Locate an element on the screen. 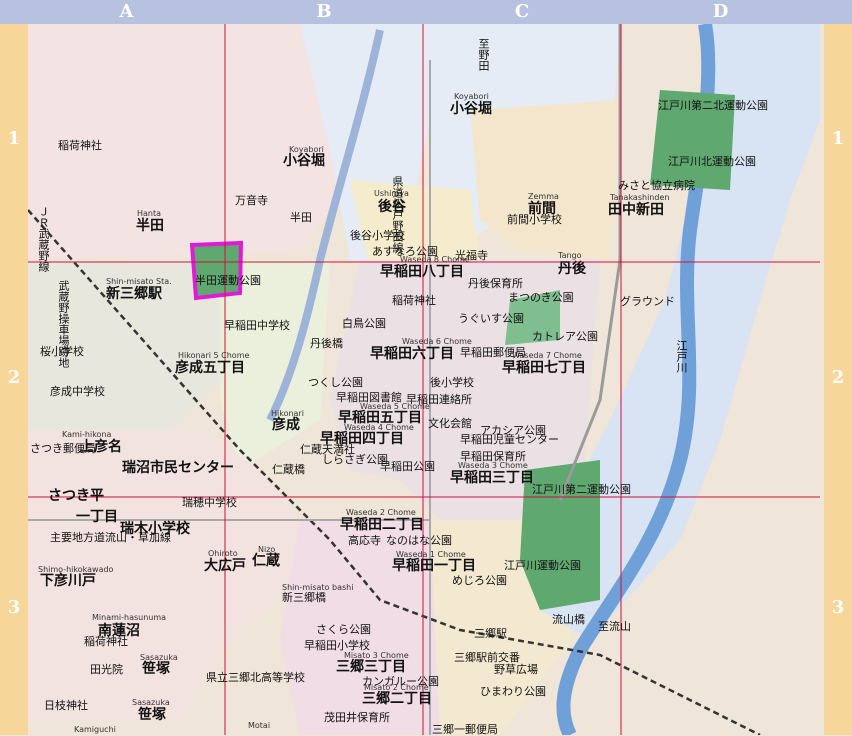  district-handa is located at coordinates (189, 142).